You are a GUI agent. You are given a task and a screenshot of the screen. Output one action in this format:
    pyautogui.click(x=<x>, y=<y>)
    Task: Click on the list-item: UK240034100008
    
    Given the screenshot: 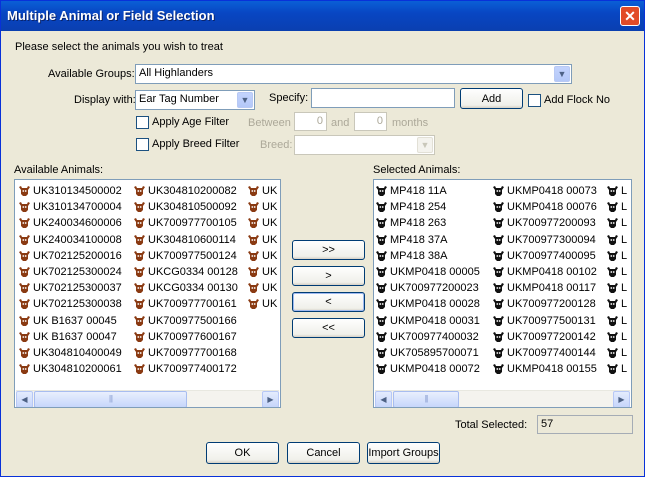 What is the action you would take?
    pyautogui.click(x=75, y=240)
    